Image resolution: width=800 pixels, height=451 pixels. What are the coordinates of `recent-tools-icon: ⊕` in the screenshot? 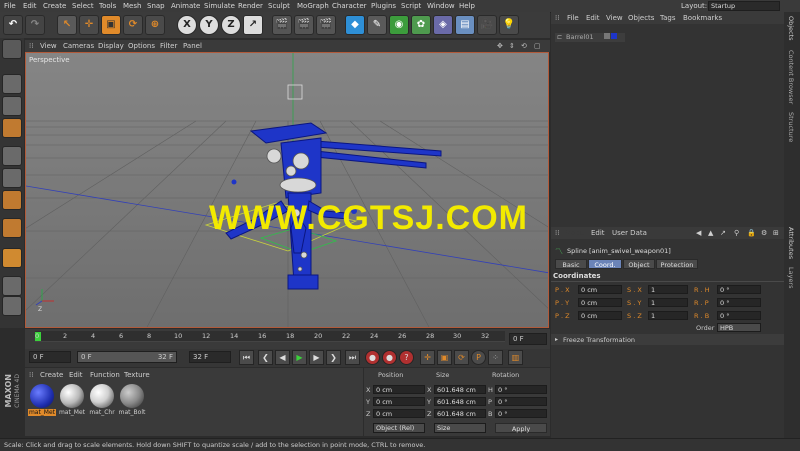 It's located at (155, 25).